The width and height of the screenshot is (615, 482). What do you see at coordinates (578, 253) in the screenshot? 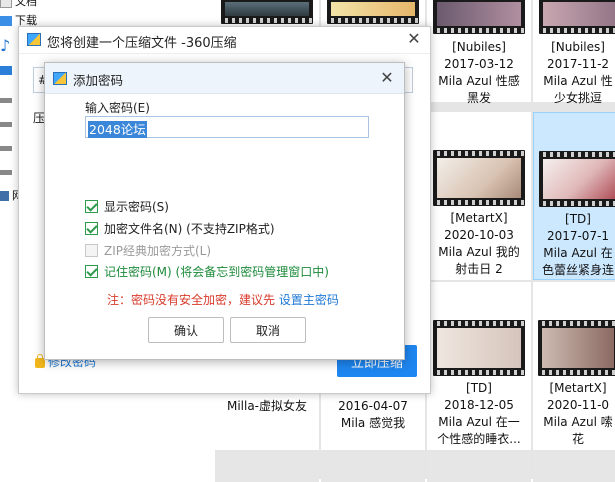
I see `thumbnail-caption: Mila Azul 在` at bounding box center [578, 253].